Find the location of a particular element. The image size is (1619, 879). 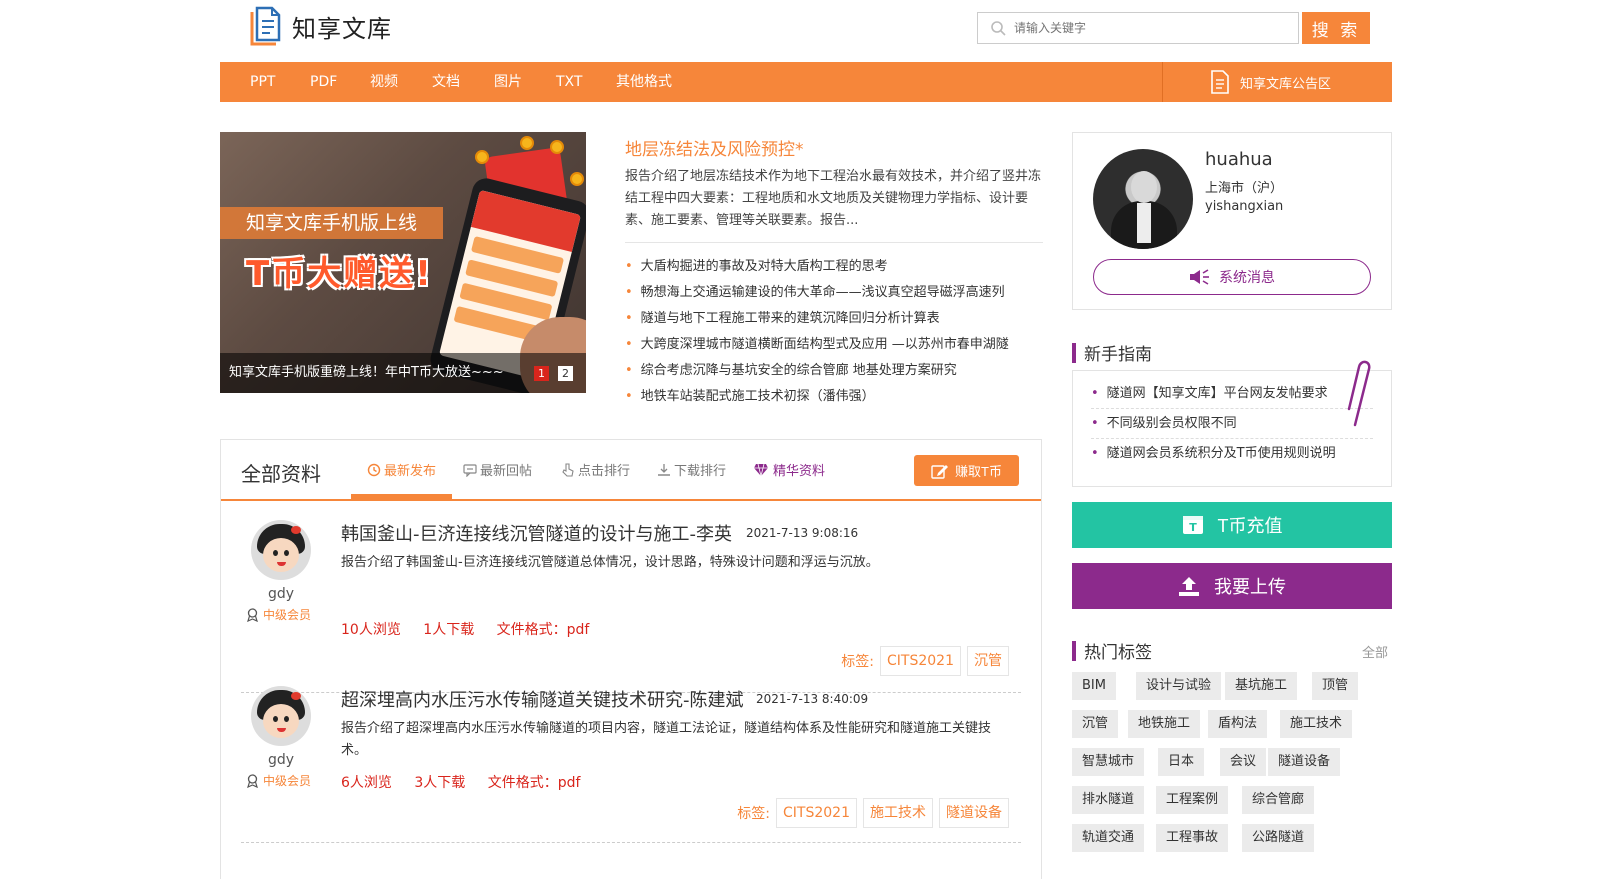

hot-tag: 综合管廊 is located at coordinates (1278, 800).